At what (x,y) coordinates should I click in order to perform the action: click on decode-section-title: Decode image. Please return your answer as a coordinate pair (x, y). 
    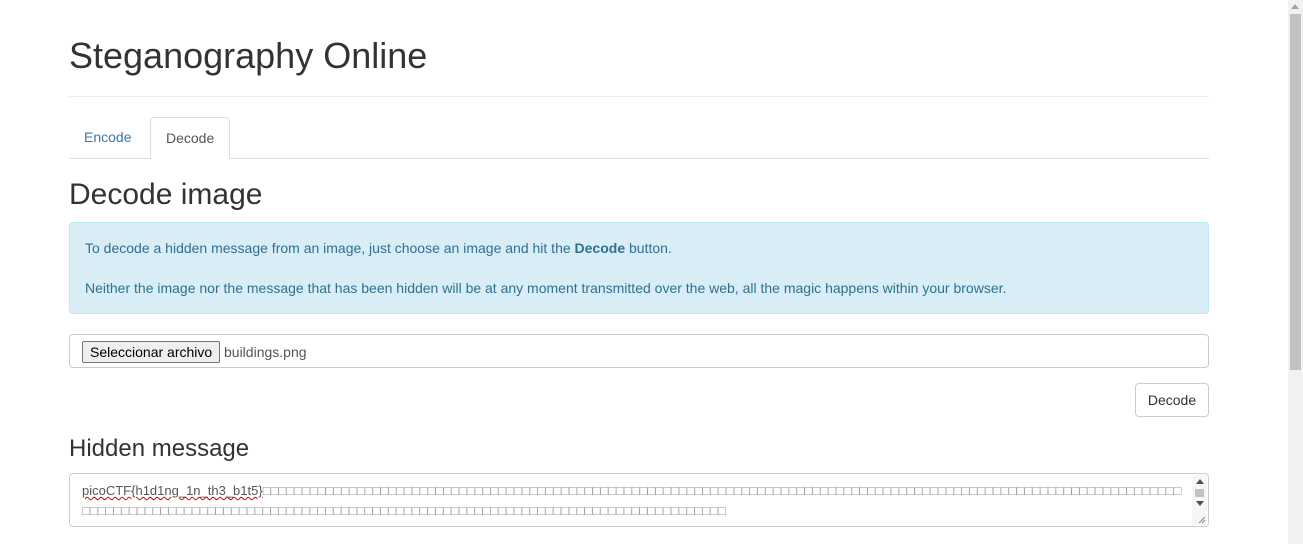
    Looking at the image, I should click on (166, 194).